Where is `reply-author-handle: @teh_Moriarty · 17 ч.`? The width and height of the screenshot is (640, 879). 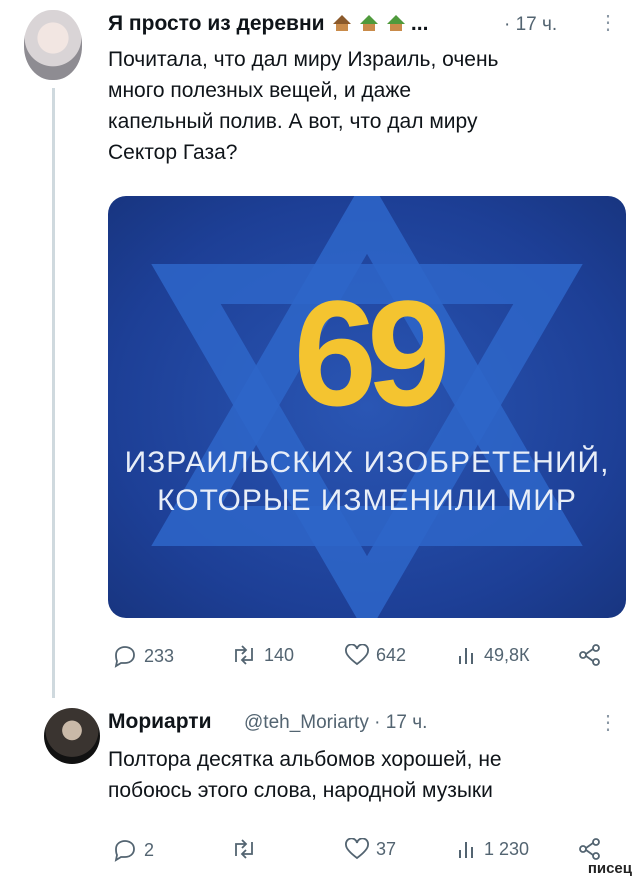 reply-author-handle: @teh_Moriarty · 17 ч. is located at coordinates (335, 723).